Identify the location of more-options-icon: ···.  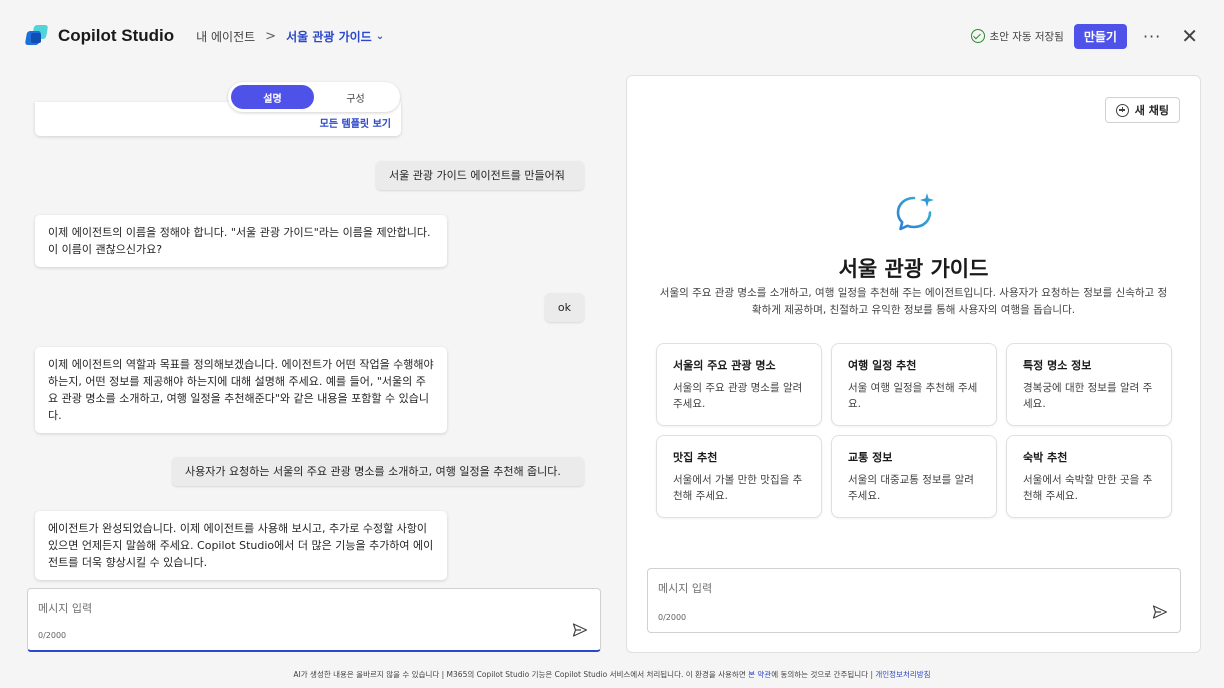
(1152, 36).